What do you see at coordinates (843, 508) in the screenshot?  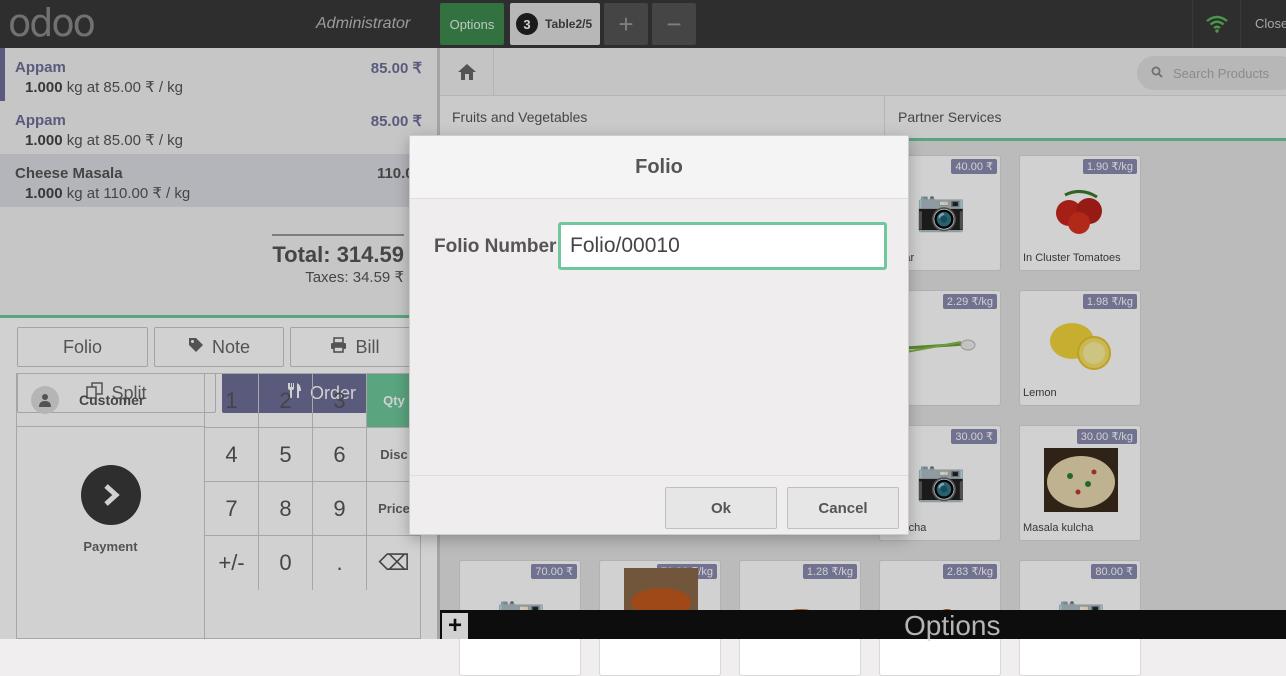 I see `cancel-button: Cancel` at bounding box center [843, 508].